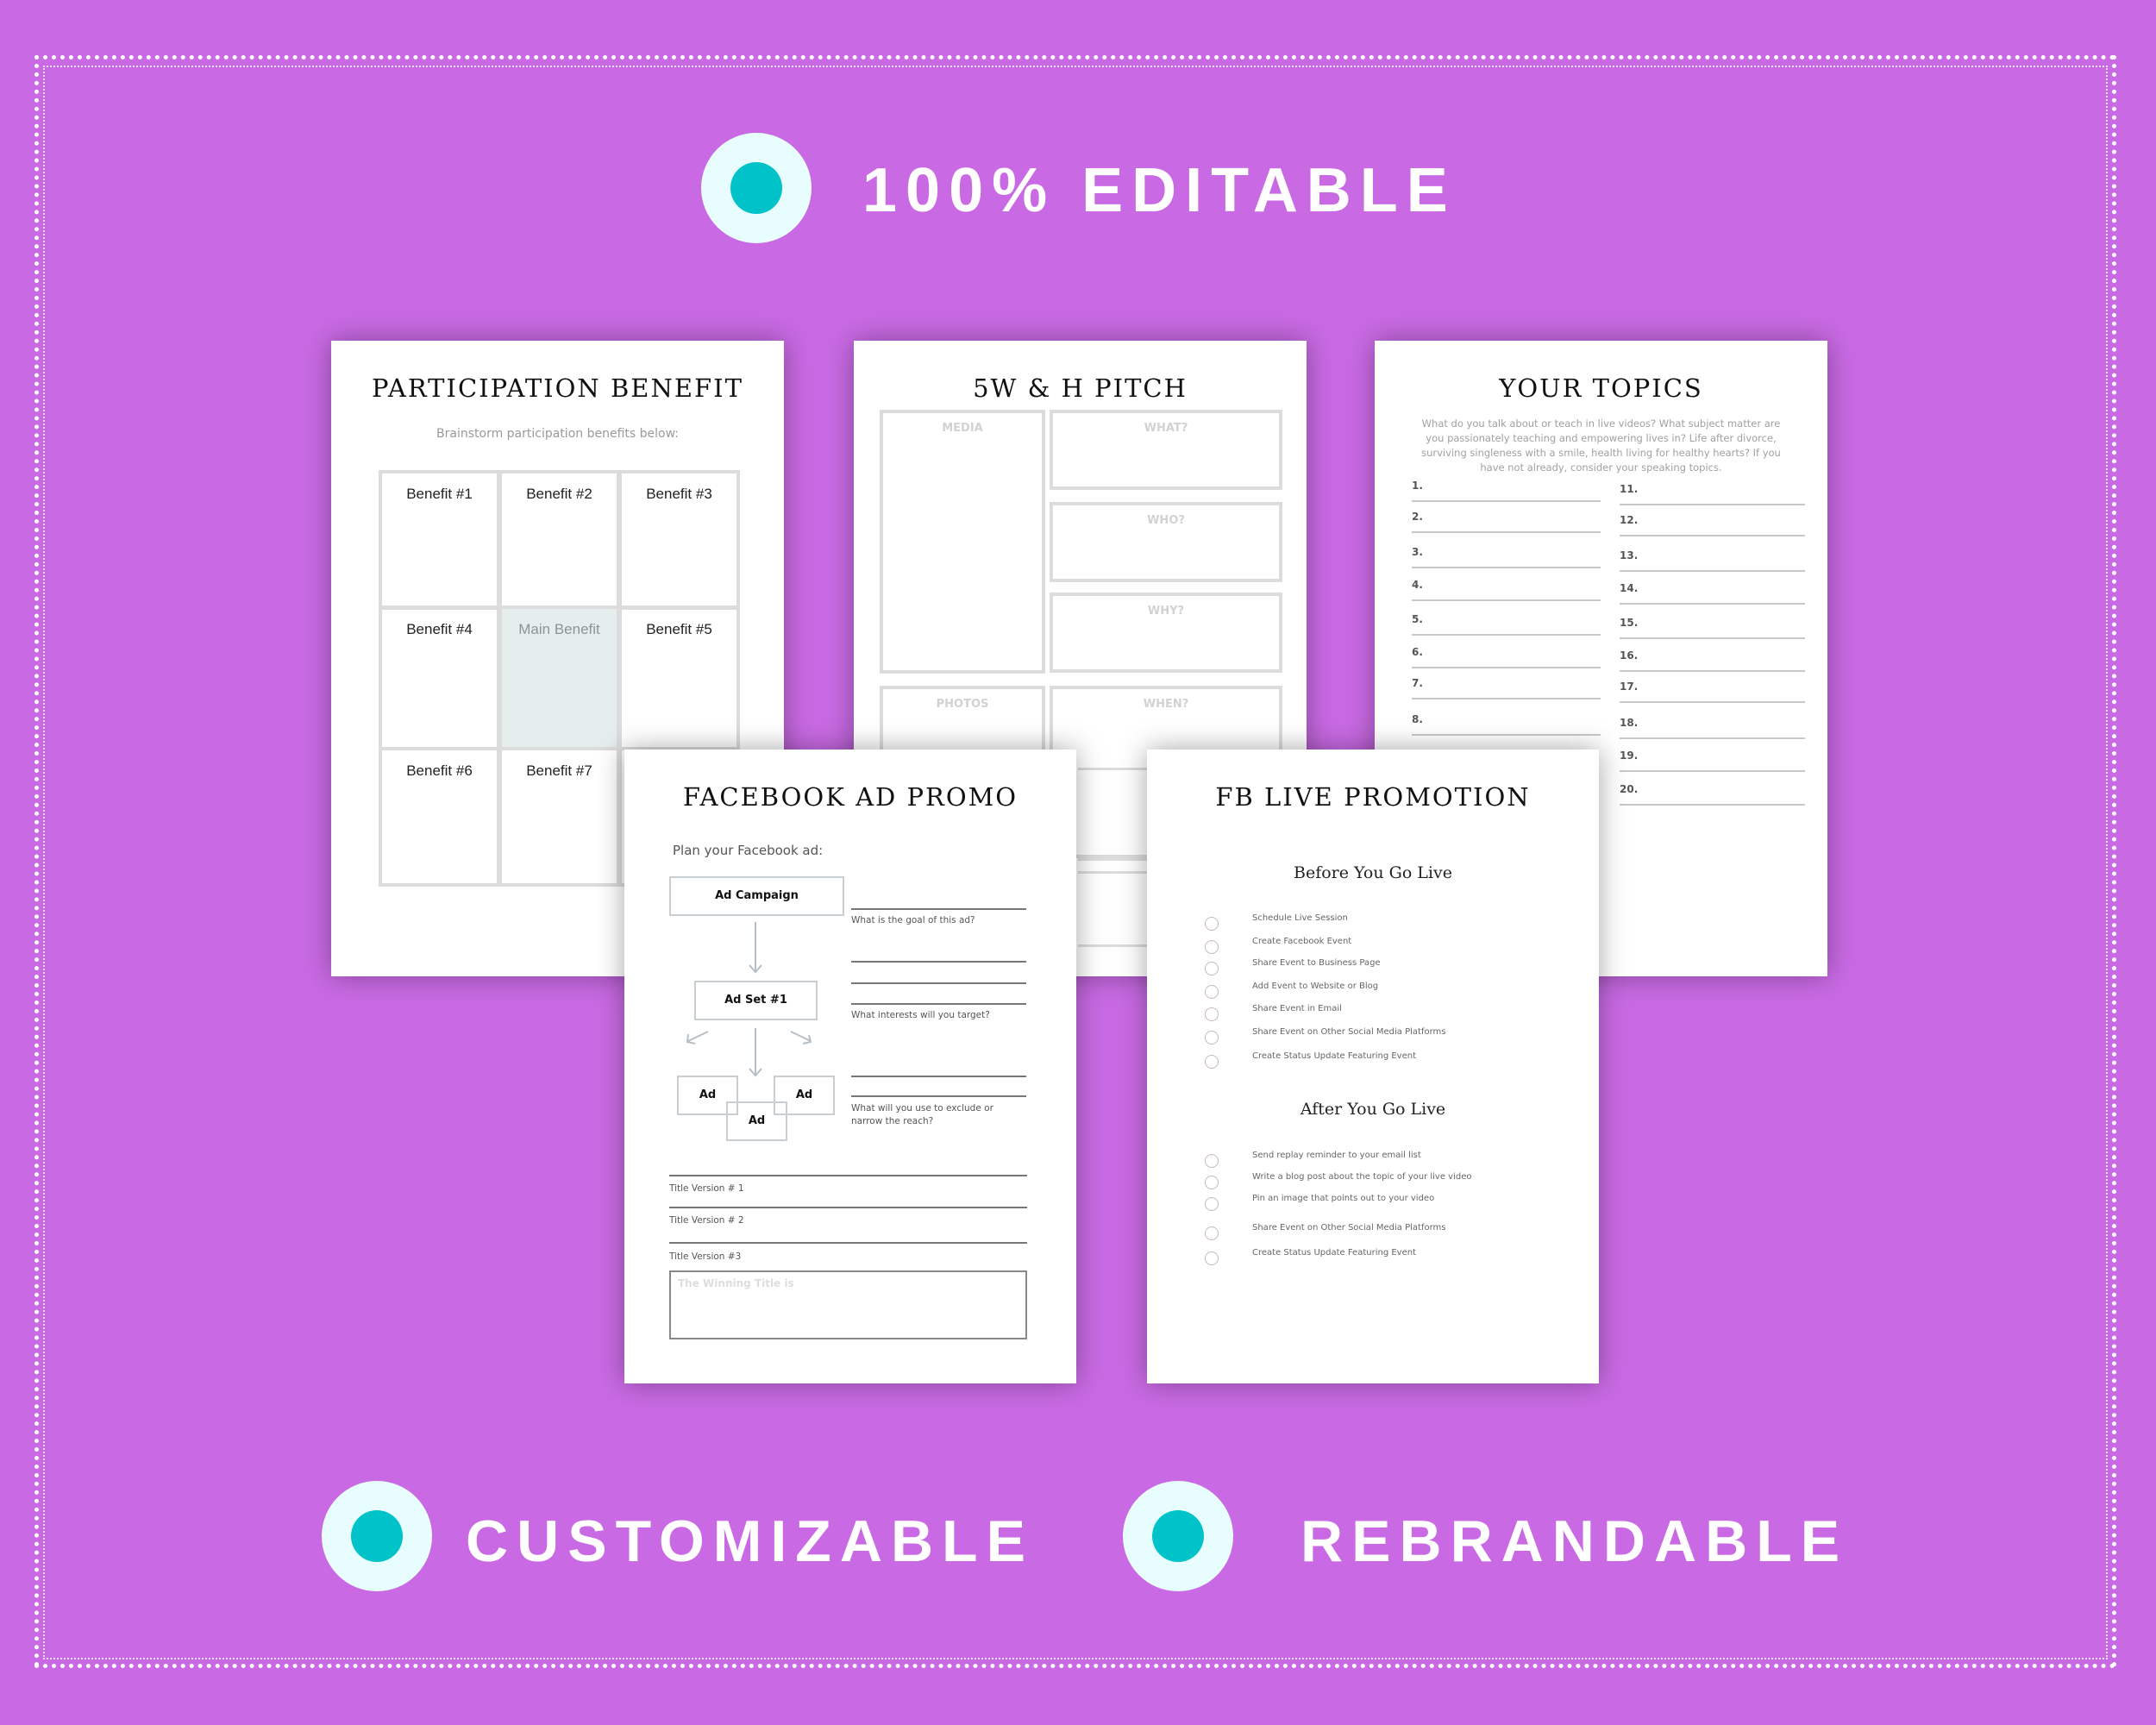 This screenshot has width=2156, height=1725. What do you see at coordinates (1373, 797) in the screenshot?
I see `page-title: FB LIVE PROMOTION` at bounding box center [1373, 797].